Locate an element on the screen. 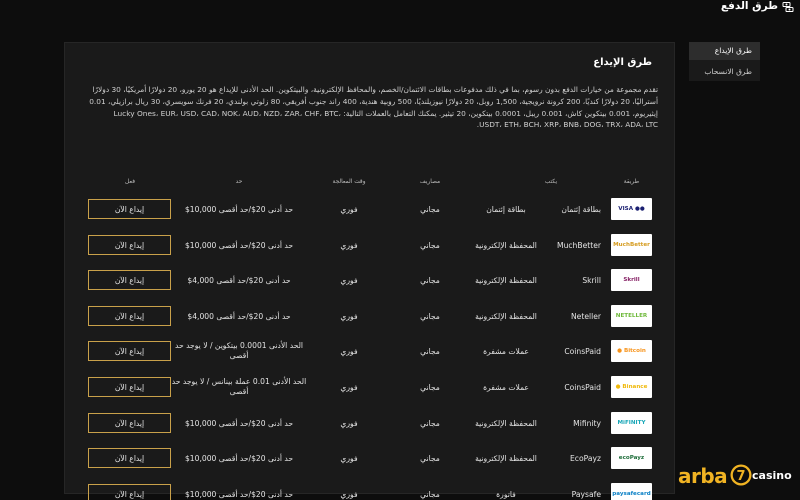 The width and height of the screenshot is (800, 500). payment-logo-text: ● Binance is located at coordinates (631, 387).